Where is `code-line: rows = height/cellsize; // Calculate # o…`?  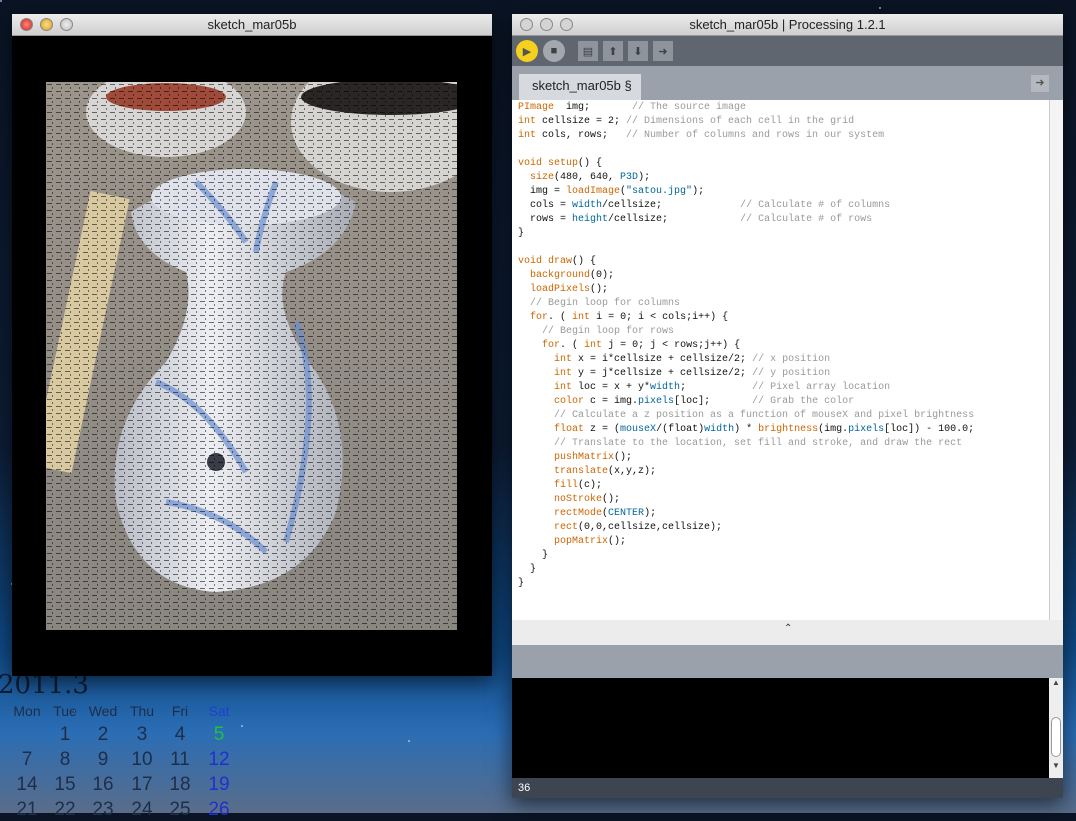
code-line: rows = height/cellsize; // Calculate # o… is located at coordinates (783, 220).